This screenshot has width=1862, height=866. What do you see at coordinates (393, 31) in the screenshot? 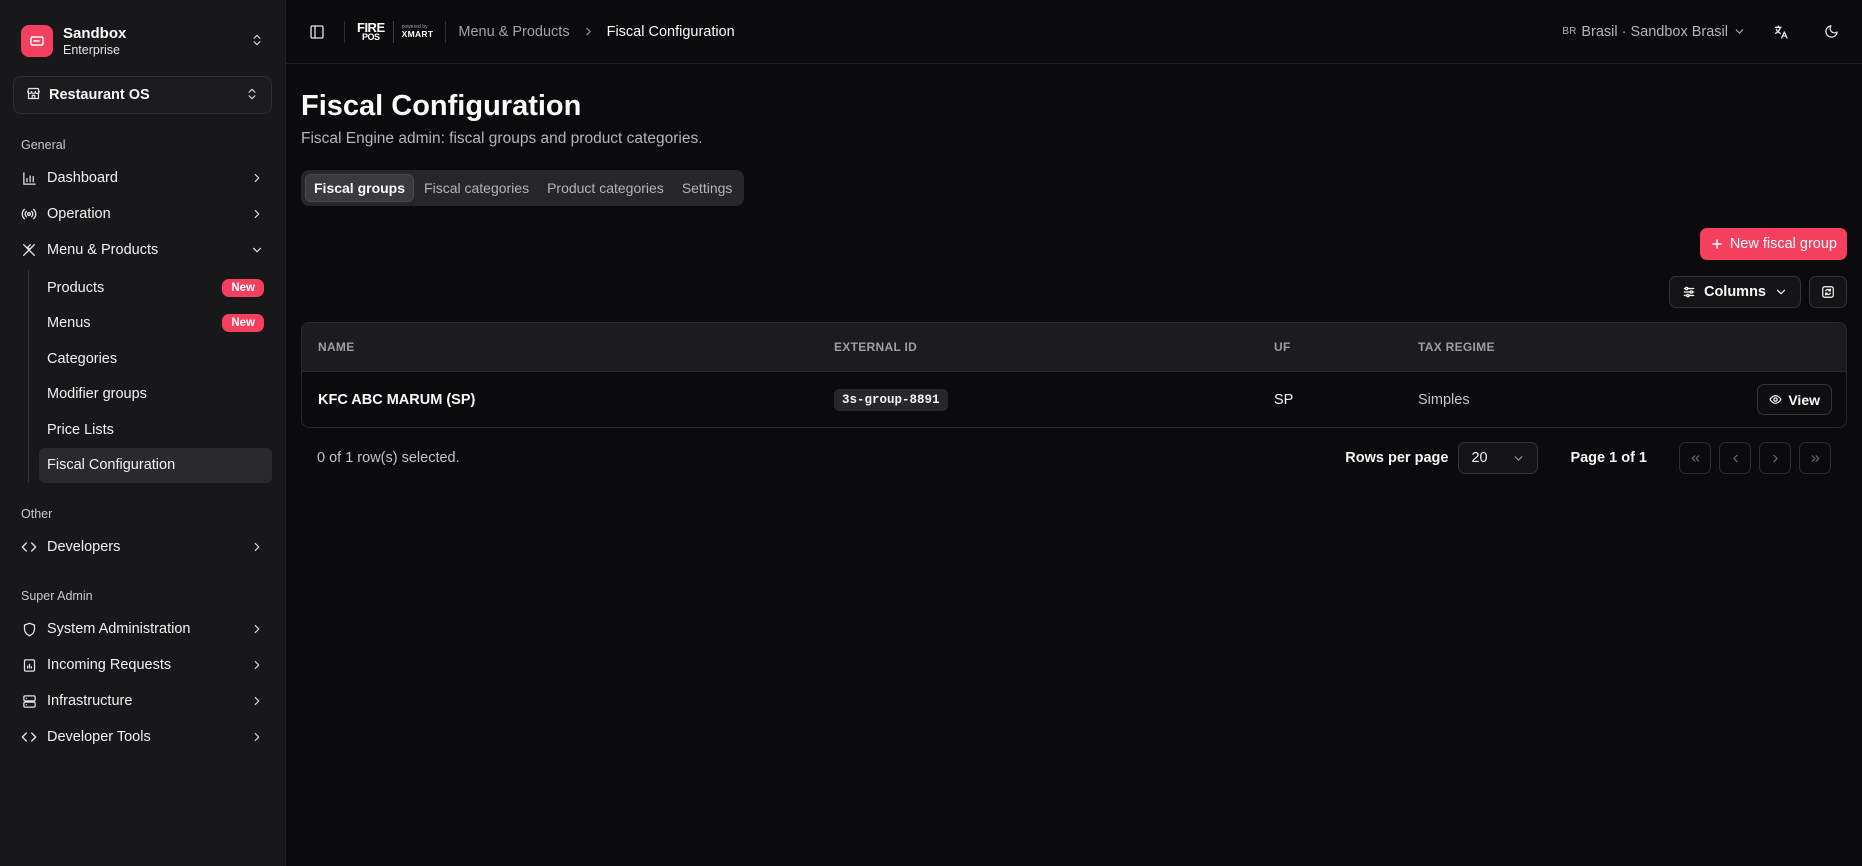
I see `divider` at bounding box center [393, 31].